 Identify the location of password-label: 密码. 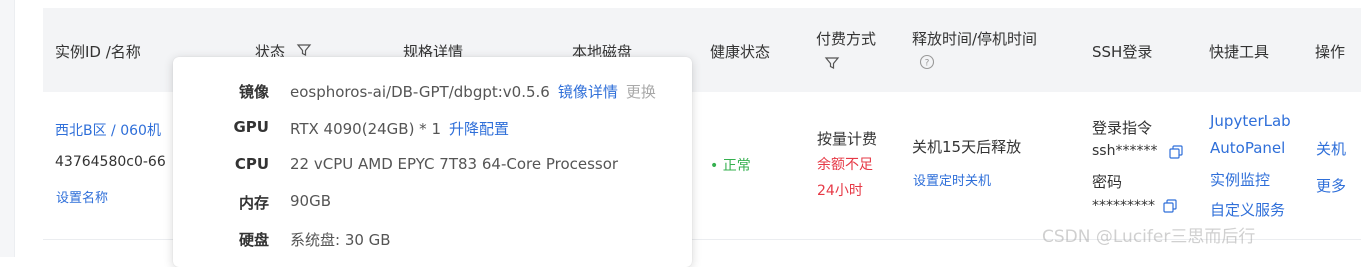
(1107, 182).